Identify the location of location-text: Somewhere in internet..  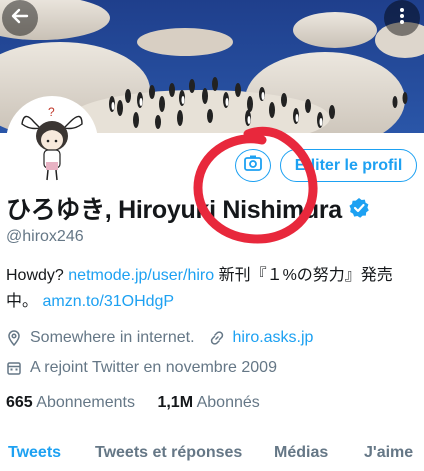
(112, 337).